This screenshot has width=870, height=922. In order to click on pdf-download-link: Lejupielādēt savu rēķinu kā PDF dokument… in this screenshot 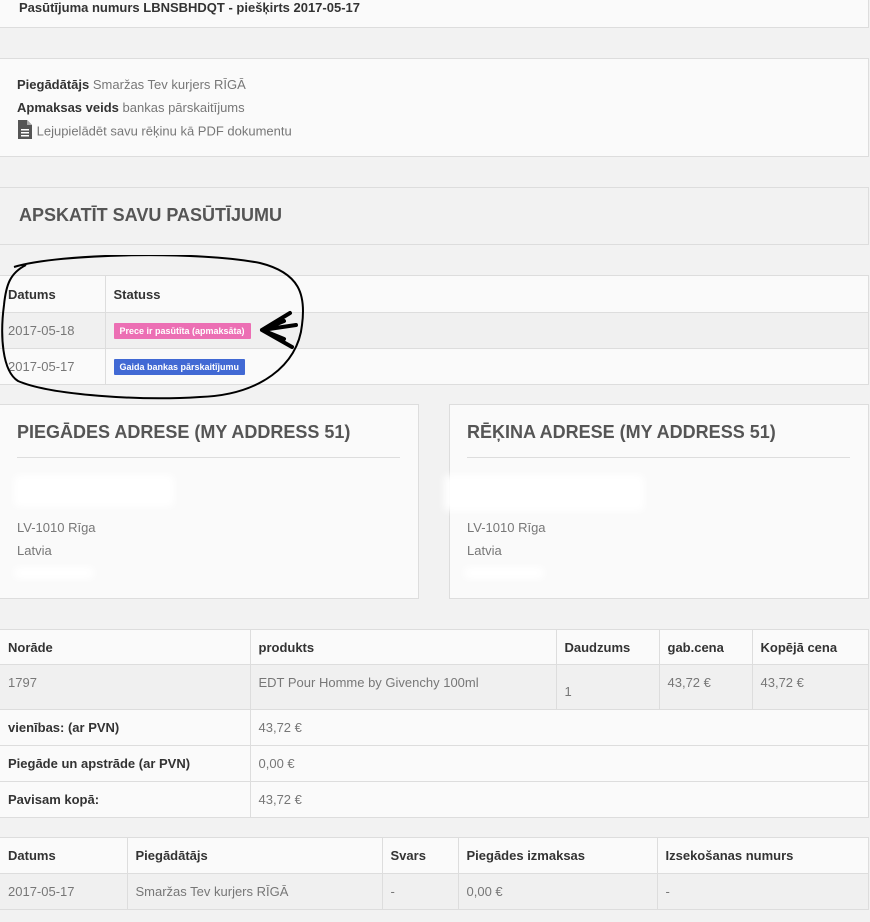, I will do `click(154, 131)`.